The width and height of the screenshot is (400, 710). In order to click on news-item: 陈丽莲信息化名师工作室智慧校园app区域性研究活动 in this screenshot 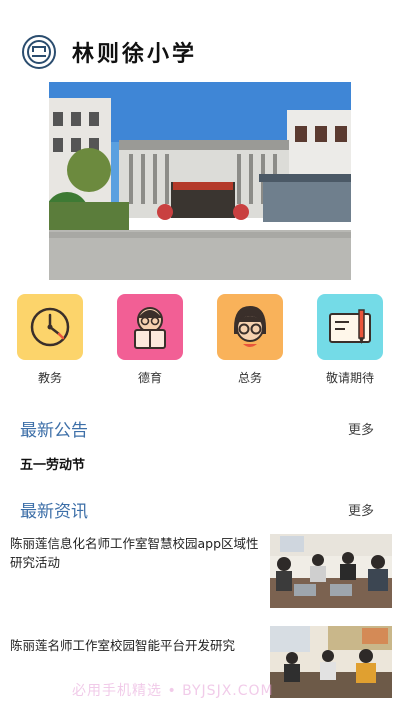, I will do `click(201, 572)`.